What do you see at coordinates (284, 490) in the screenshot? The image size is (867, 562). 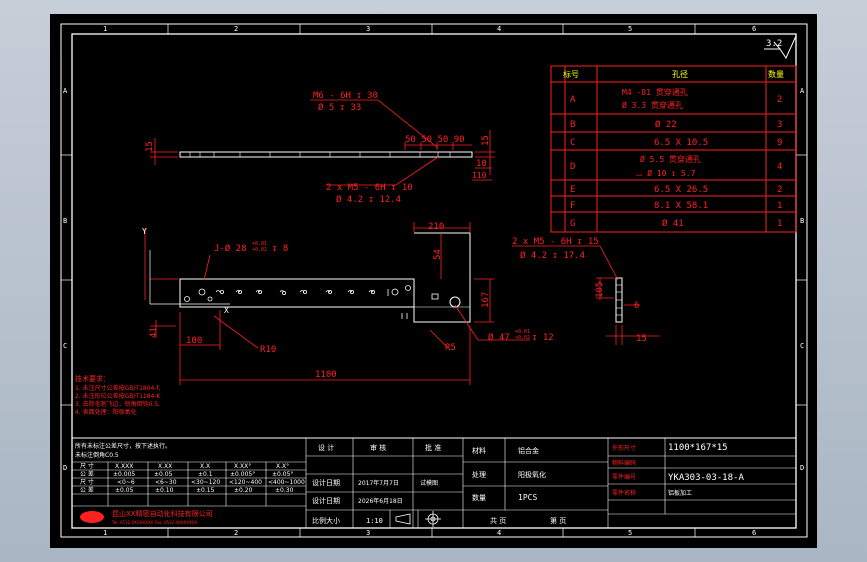 I see `tol-r2c5: ±0.30` at bounding box center [284, 490].